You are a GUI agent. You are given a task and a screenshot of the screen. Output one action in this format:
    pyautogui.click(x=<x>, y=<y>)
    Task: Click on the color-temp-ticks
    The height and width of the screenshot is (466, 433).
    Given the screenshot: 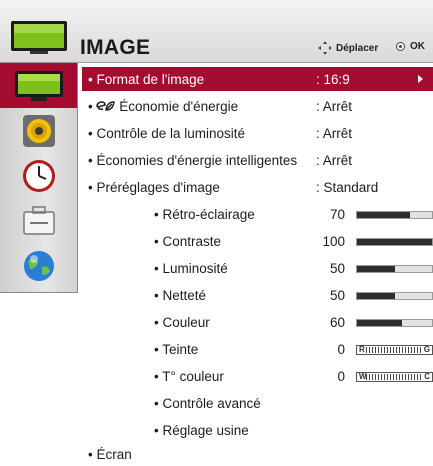 What is the action you would take?
    pyautogui.click(x=394, y=377)
    